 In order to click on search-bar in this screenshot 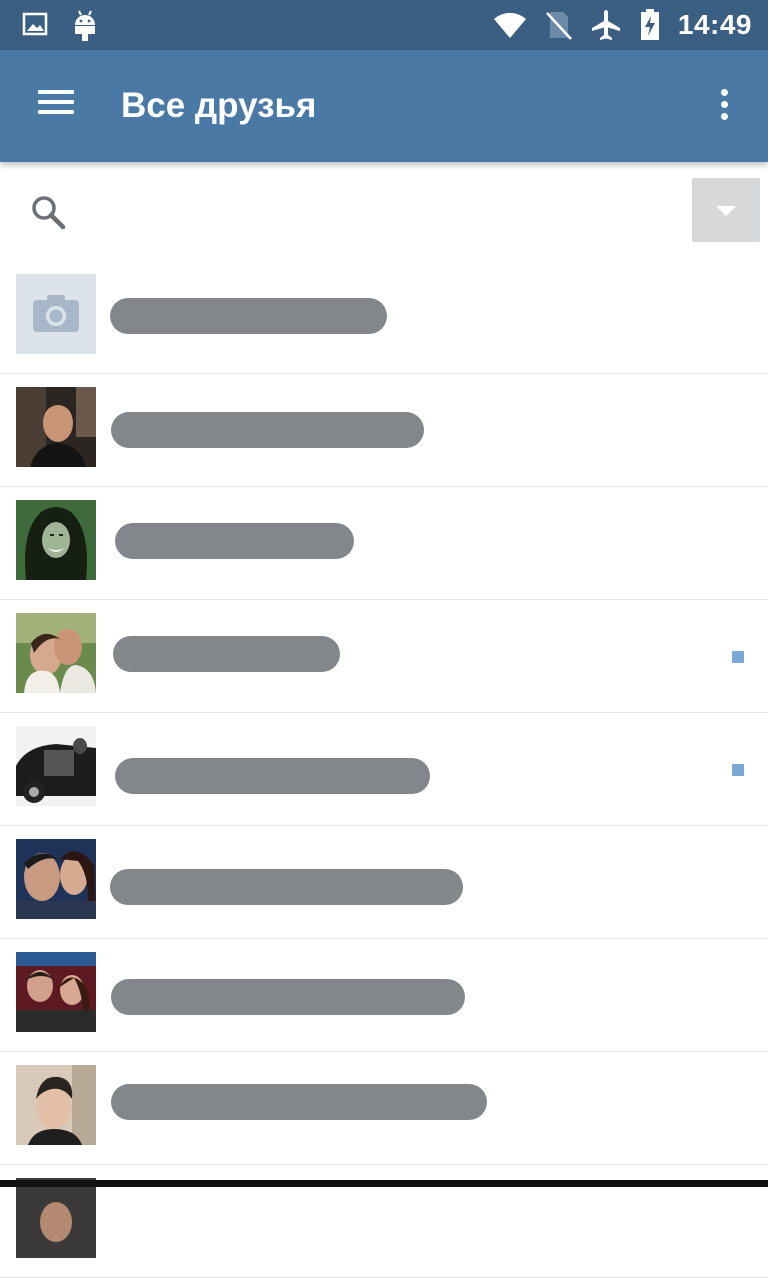, I will do `click(384, 212)`.